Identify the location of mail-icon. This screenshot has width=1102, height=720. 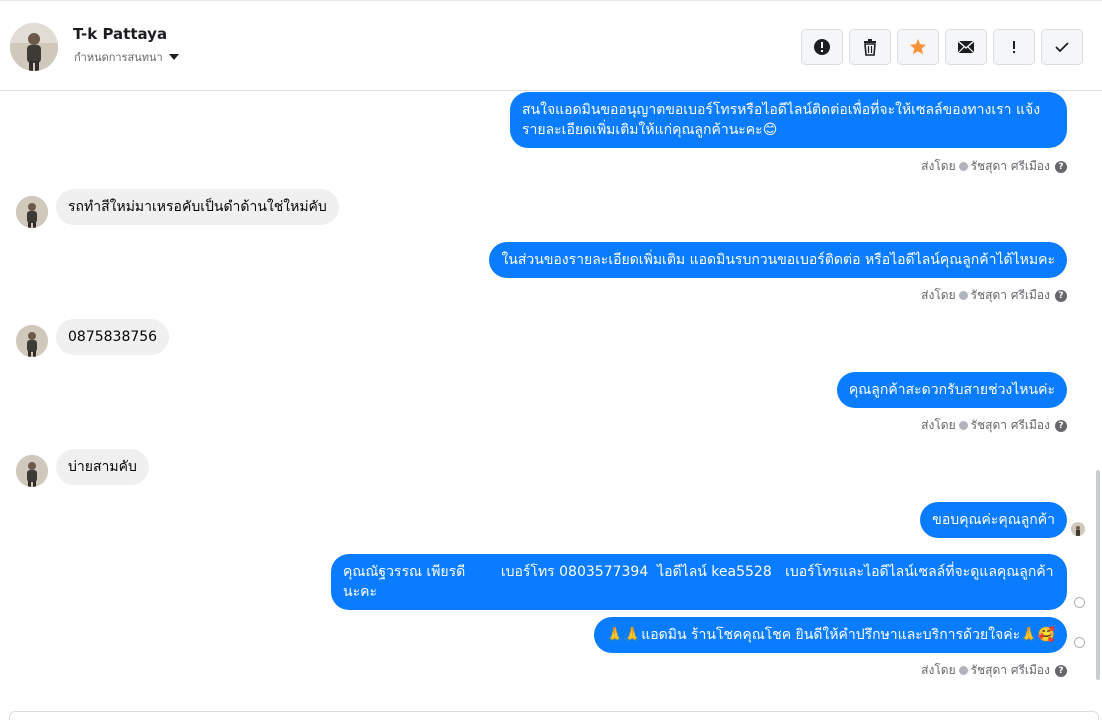
(966, 47).